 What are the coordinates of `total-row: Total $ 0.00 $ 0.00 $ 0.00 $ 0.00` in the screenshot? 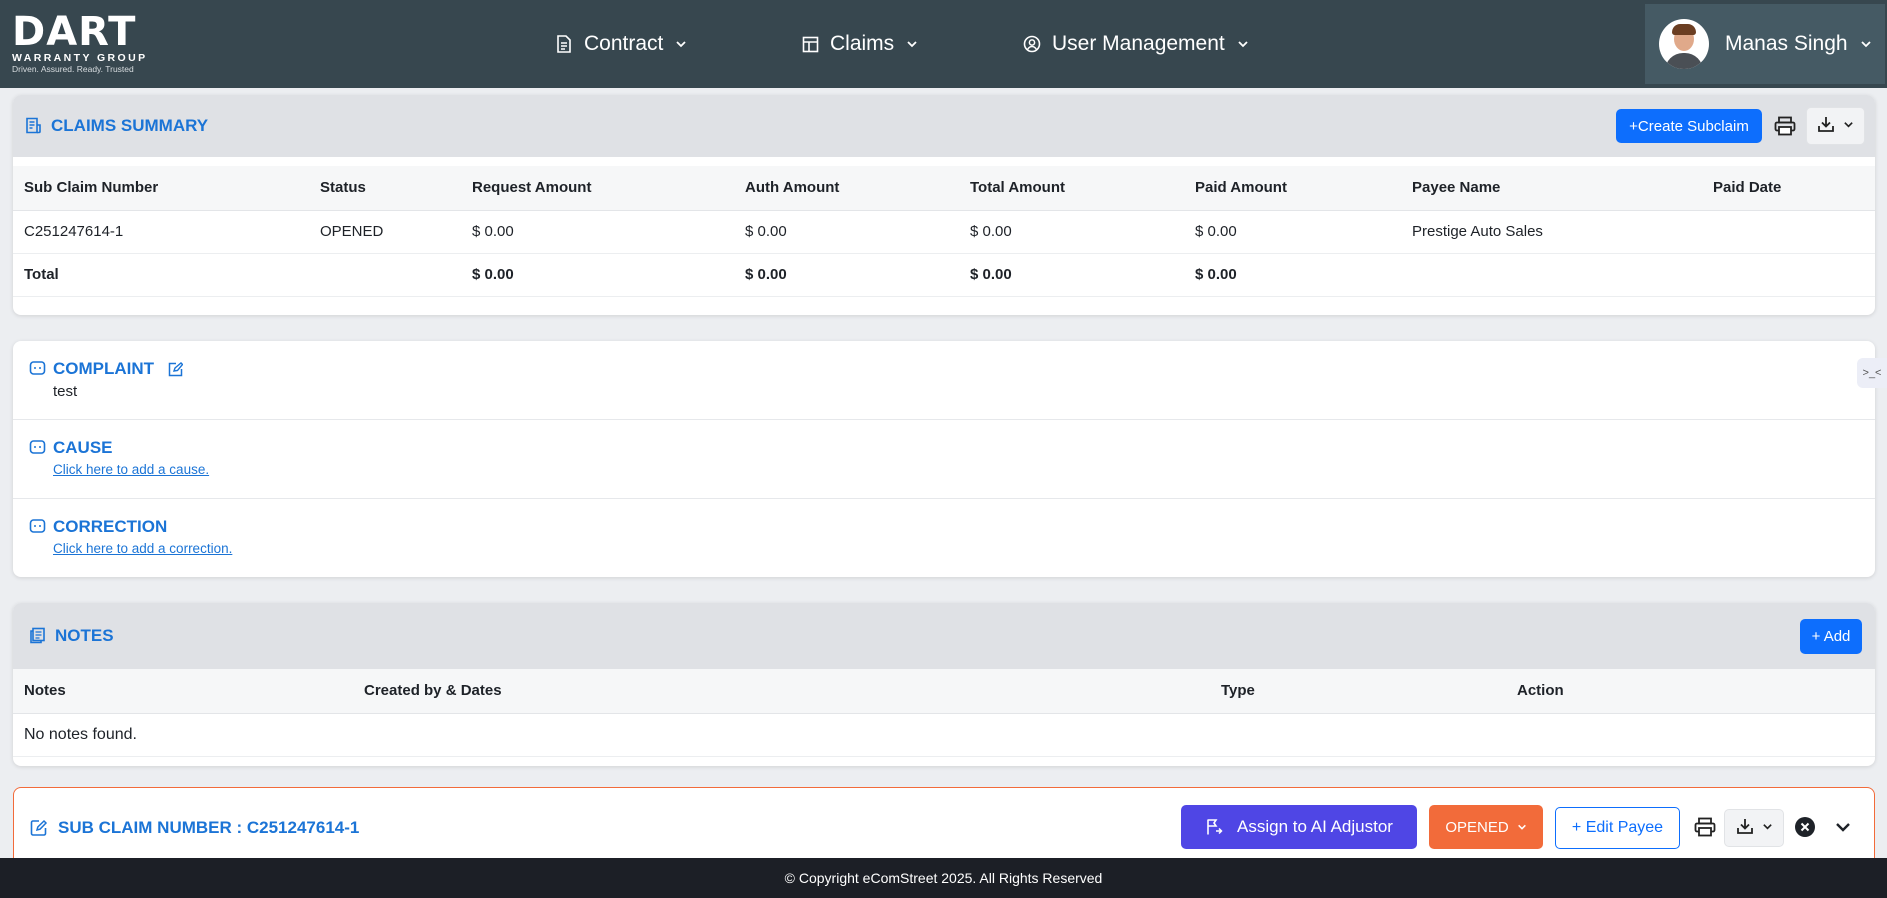 It's located at (944, 275).